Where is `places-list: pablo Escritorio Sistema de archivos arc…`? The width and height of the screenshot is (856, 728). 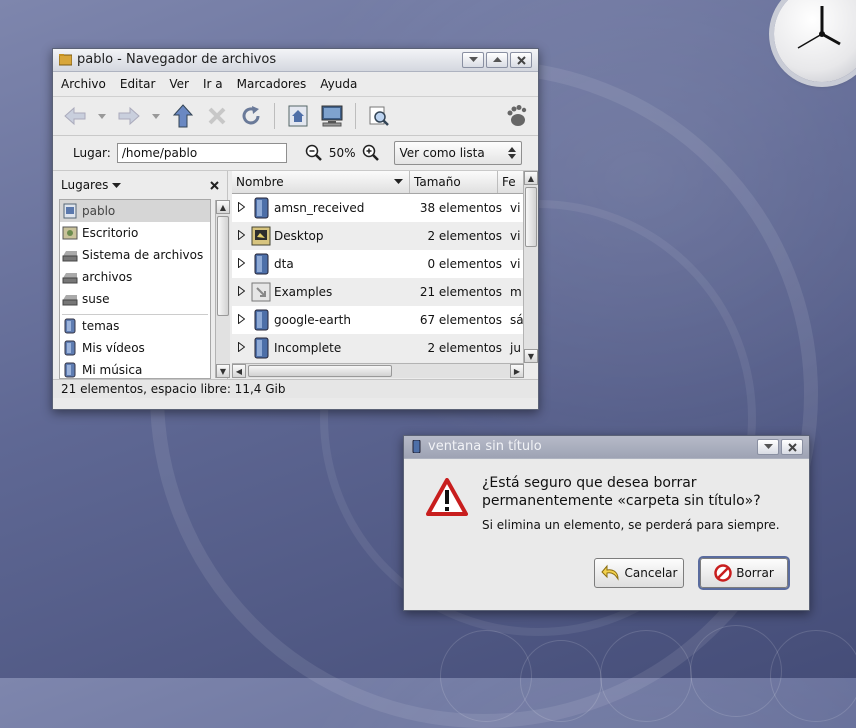
places-list: pablo Escritorio Sistema de archivos arc… is located at coordinates (135, 289).